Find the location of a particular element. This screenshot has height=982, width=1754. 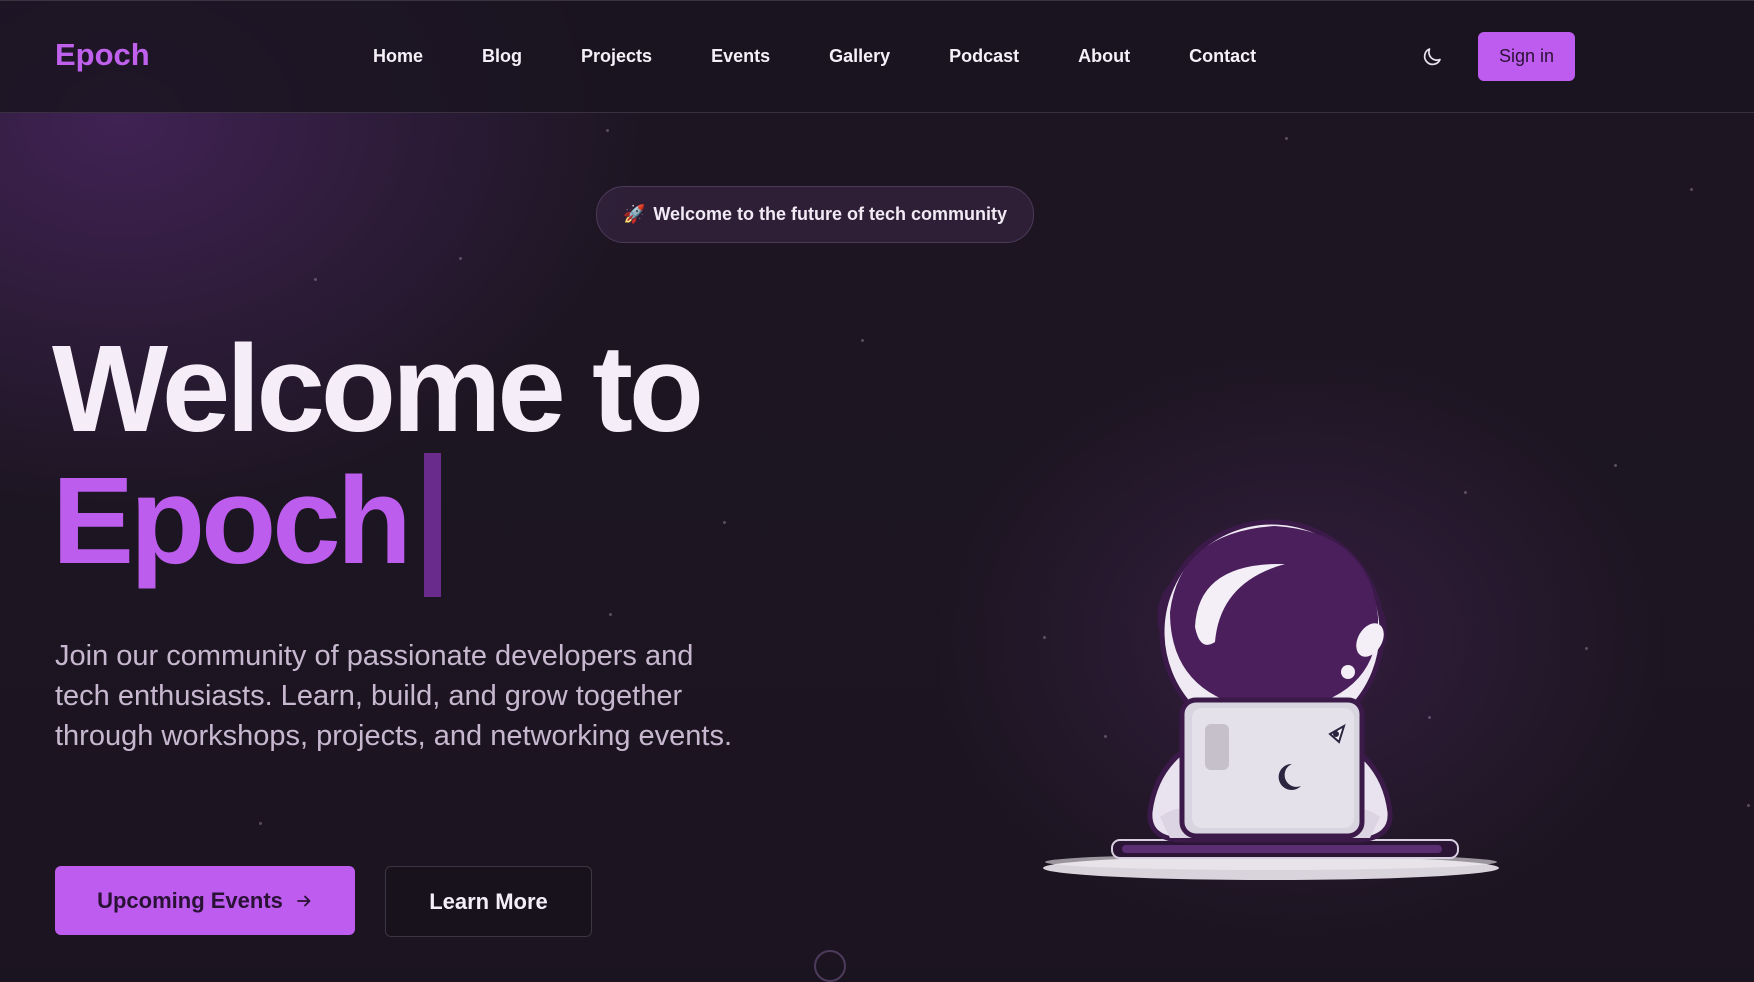

scroll-indicator is located at coordinates (830, 966).